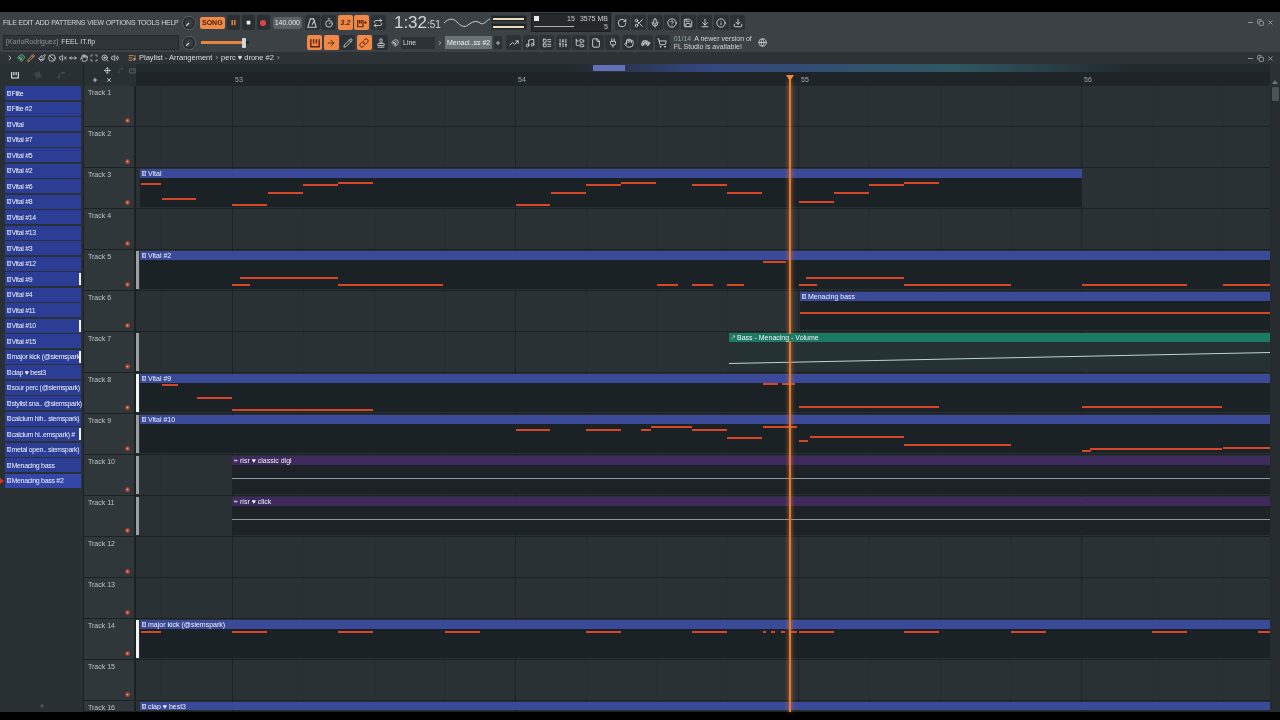  I want to click on loop-icon, so click(378, 22).